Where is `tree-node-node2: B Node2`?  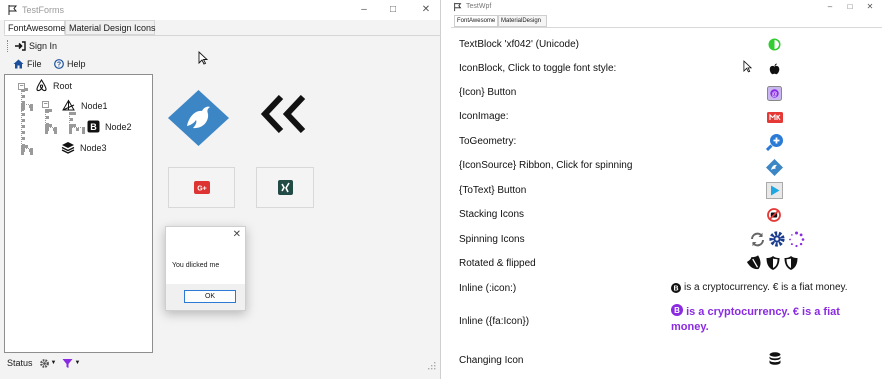
tree-node-node2: B Node2 is located at coordinates (109, 126).